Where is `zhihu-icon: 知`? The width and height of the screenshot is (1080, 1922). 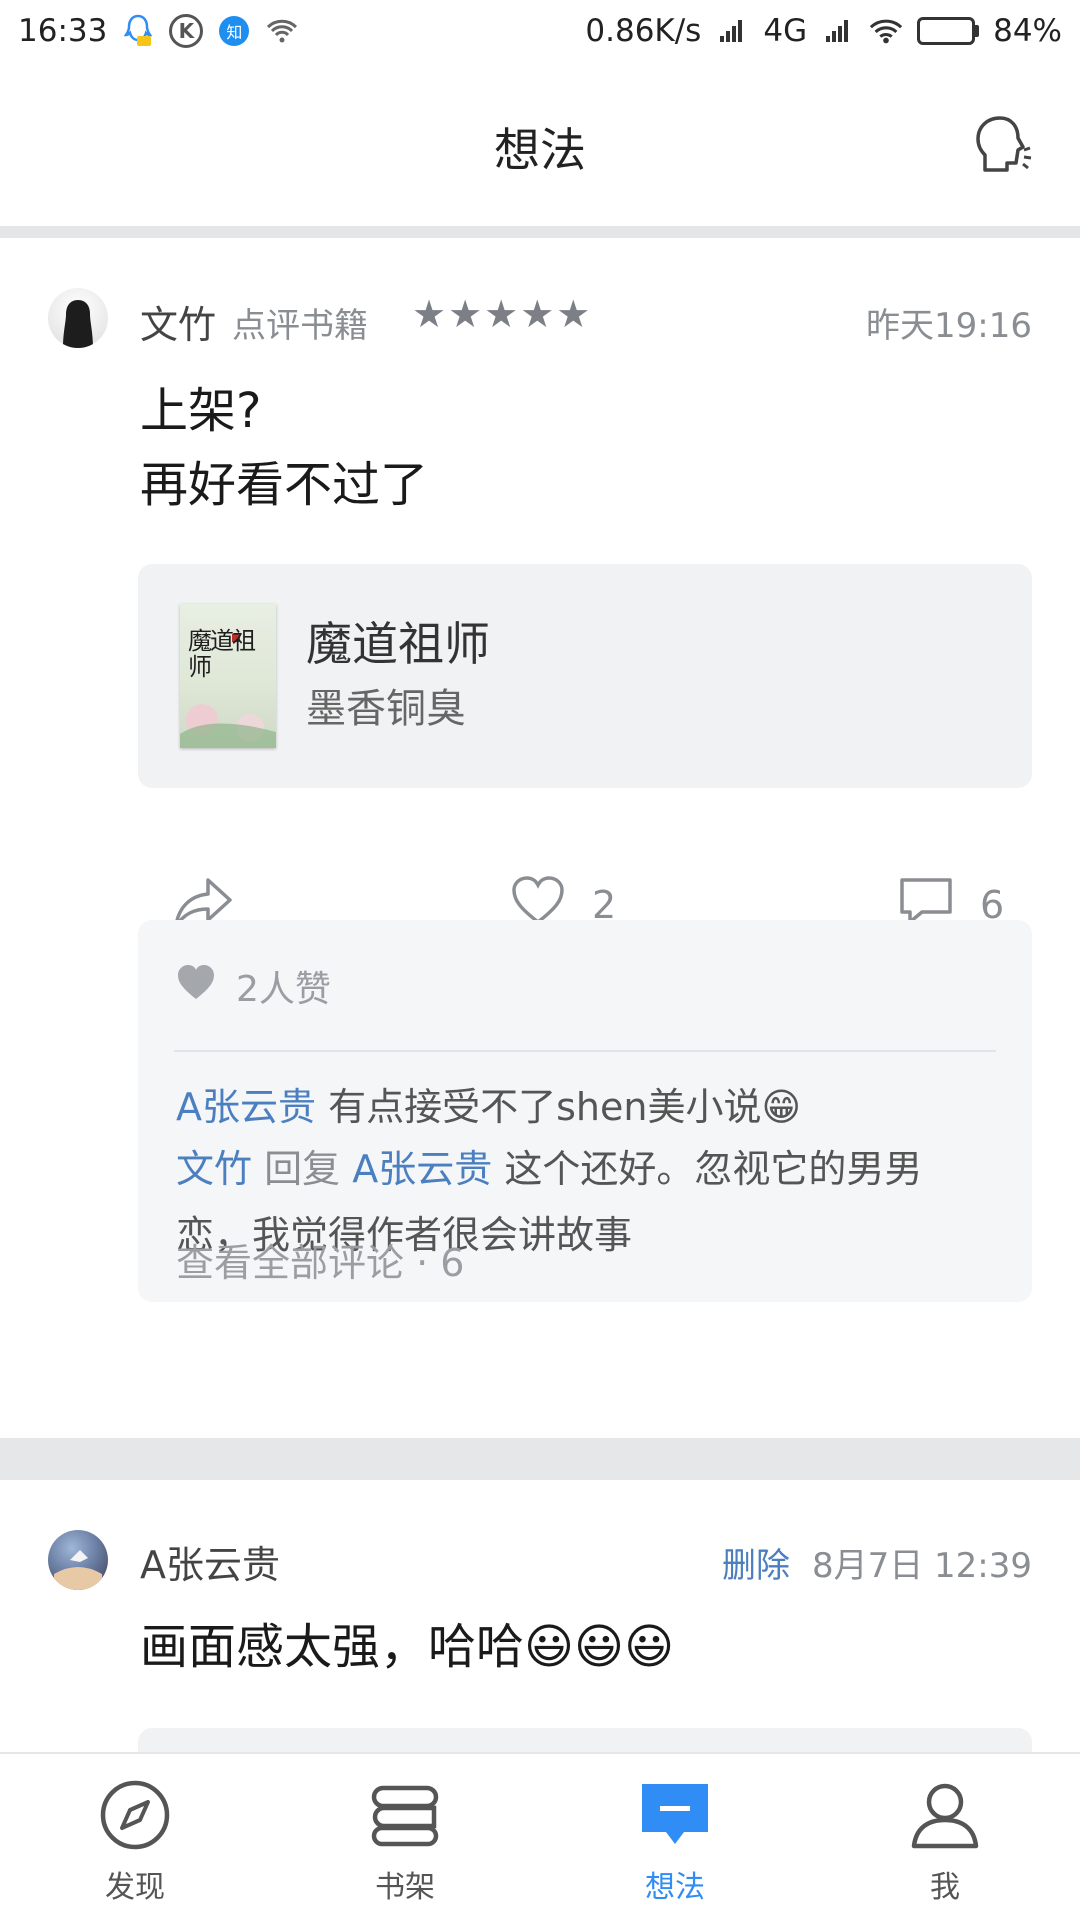 zhihu-icon: 知 is located at coordinates (234, 31).